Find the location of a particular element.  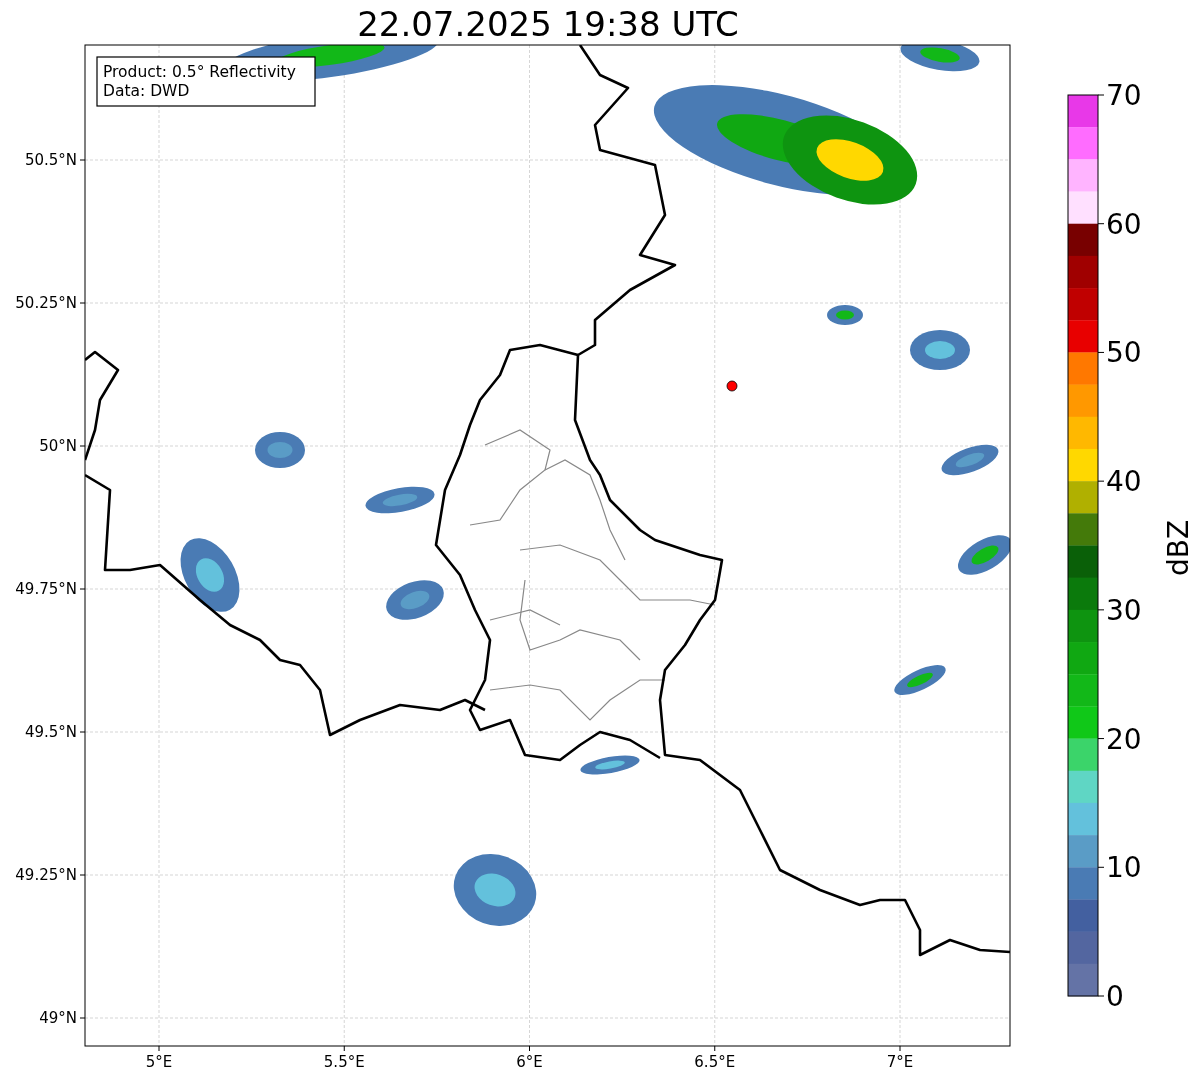

info-text: Data: DWD is located at coordinates (146, 91).